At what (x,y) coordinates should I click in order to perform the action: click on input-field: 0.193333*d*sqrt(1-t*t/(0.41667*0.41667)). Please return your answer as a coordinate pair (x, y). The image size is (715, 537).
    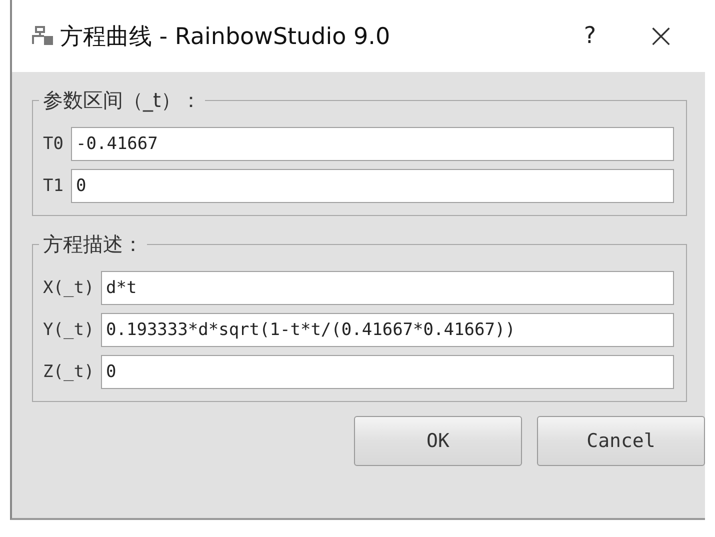
    Looking at the image, I should click on (387, 330).